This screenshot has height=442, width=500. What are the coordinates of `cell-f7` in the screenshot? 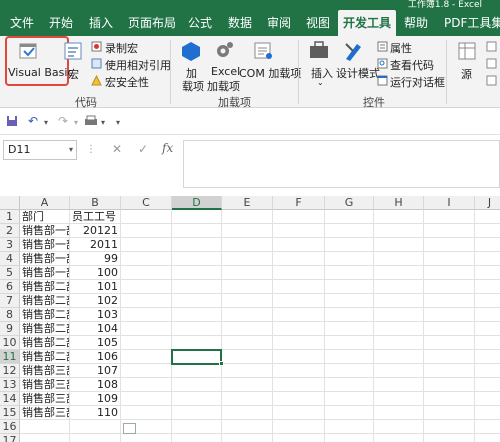 It's located at (299, 301).